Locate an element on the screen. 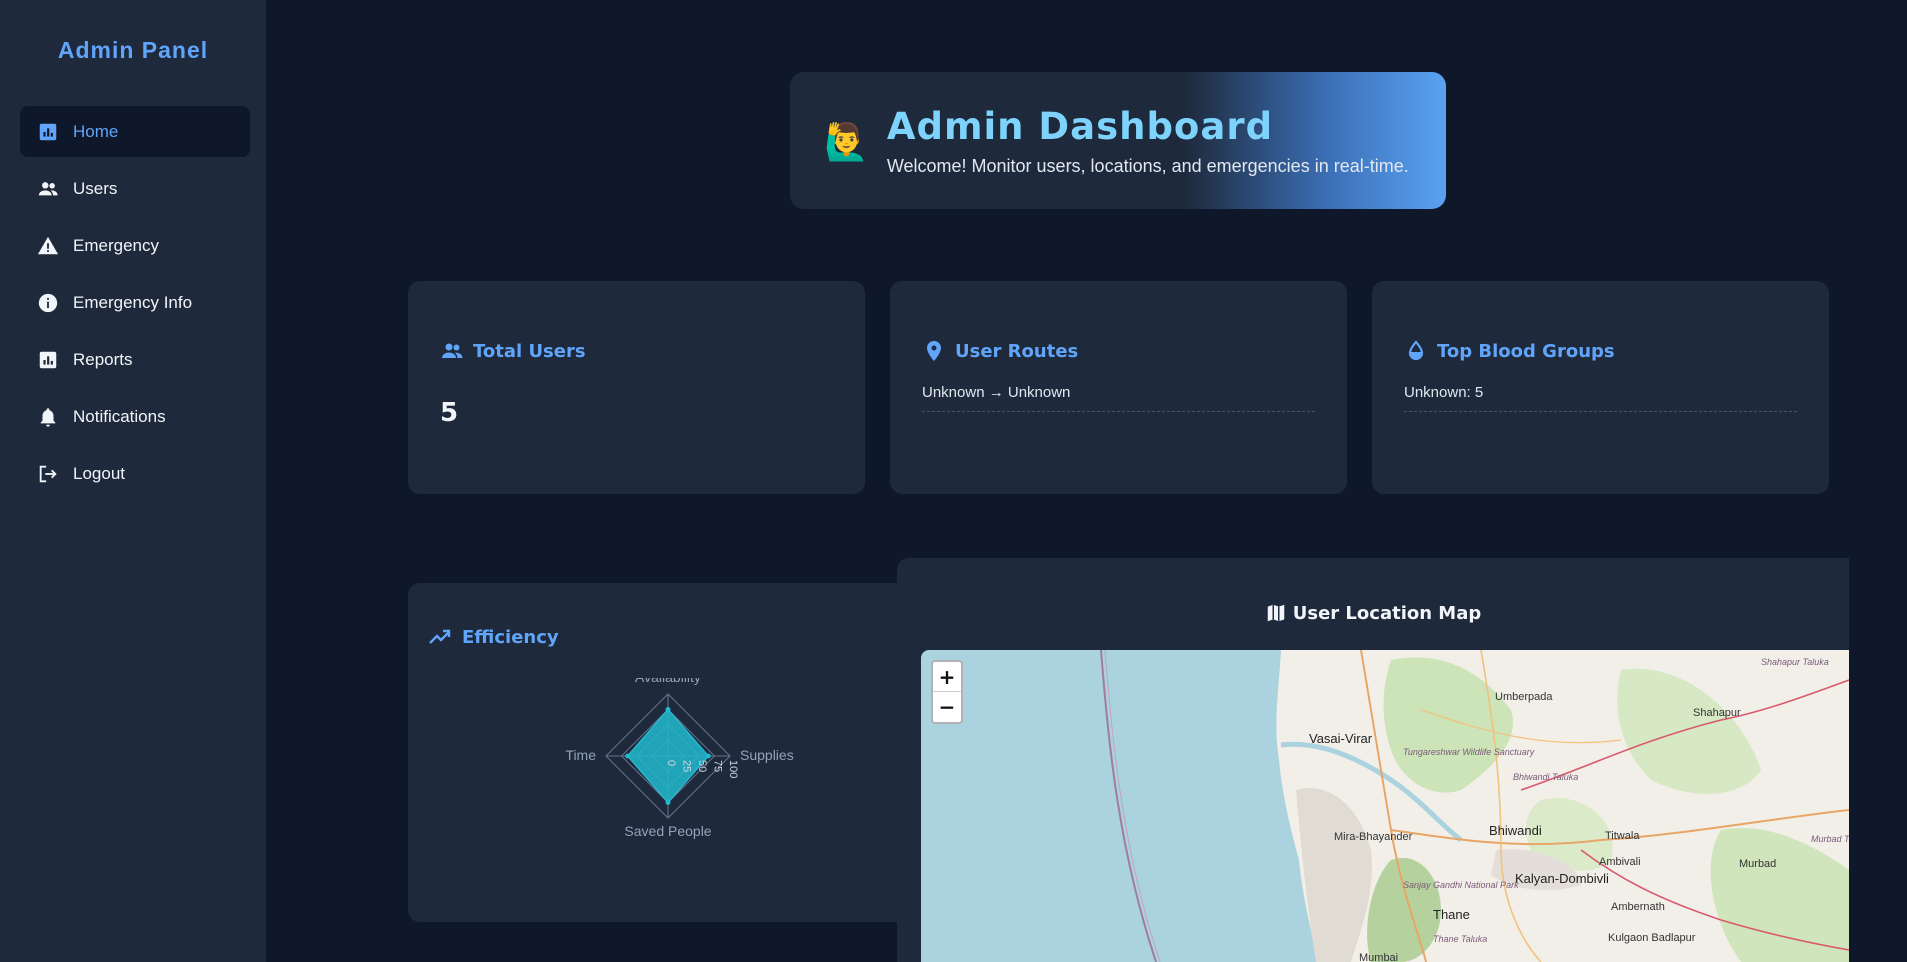  location-pin-icon is located at coordinates (934, 351).